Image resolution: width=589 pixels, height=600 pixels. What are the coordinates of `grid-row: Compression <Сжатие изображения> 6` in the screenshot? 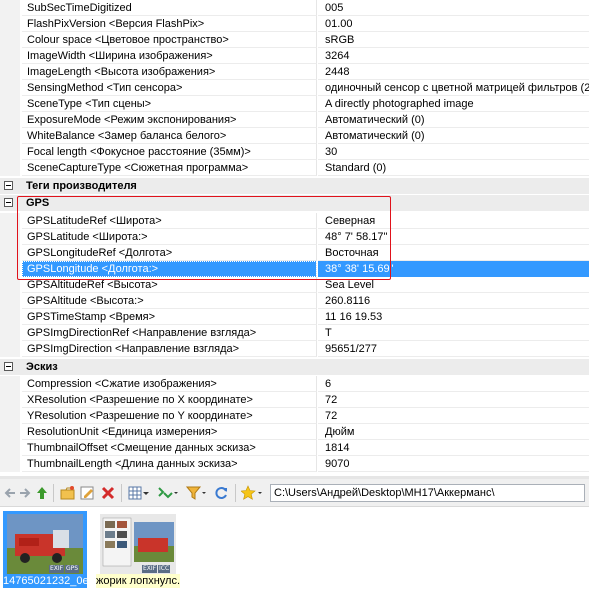 It's located at (294, 384).